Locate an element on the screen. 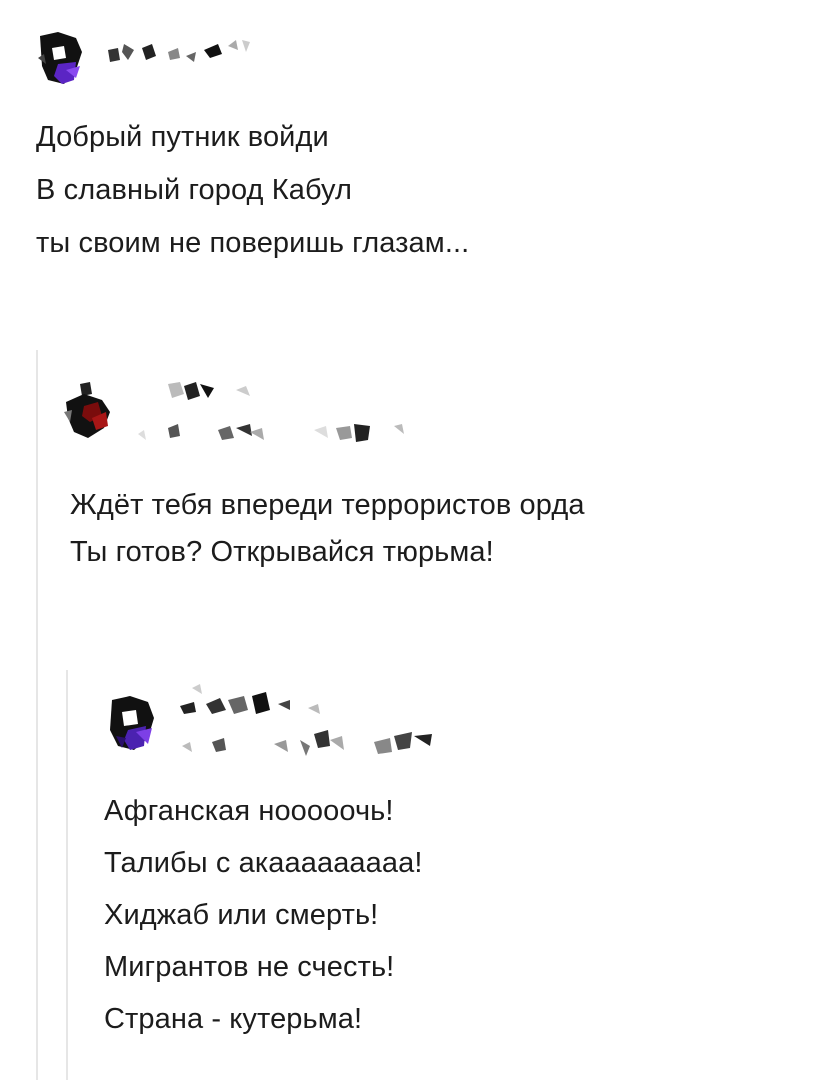 Image resolution: width=827 pixels, height=1080 pixels. reply2-line-2: Талибы с акааааааааа! is located at coordinates (263, 863).